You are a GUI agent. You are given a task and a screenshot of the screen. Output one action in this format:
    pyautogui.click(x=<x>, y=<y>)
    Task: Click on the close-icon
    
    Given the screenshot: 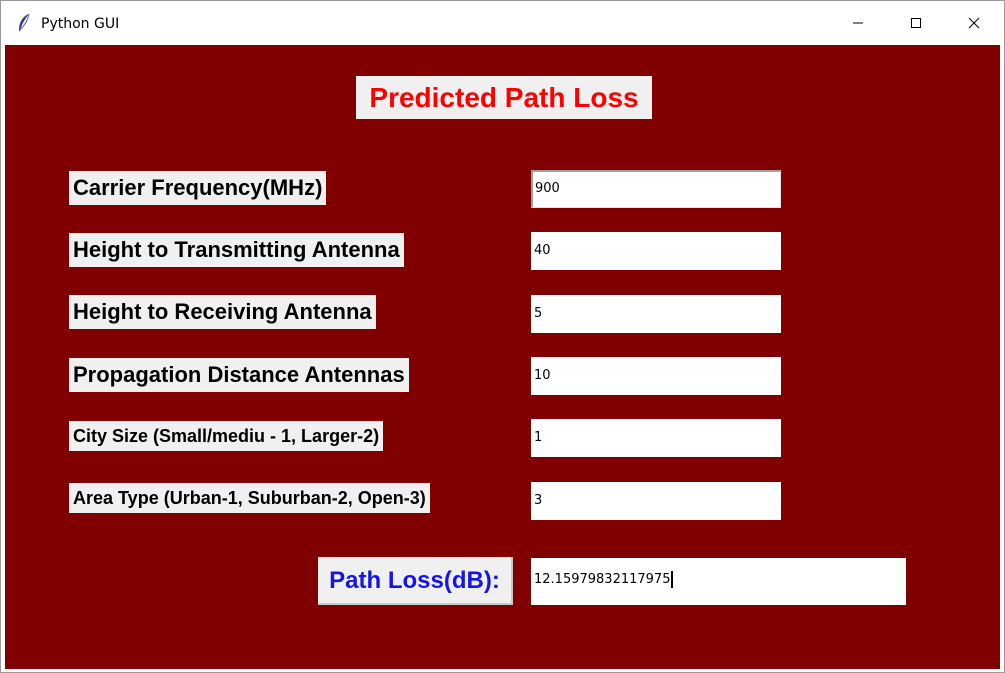 What is the action you would take?
    pyautogui.click(x=974, y=23)
    